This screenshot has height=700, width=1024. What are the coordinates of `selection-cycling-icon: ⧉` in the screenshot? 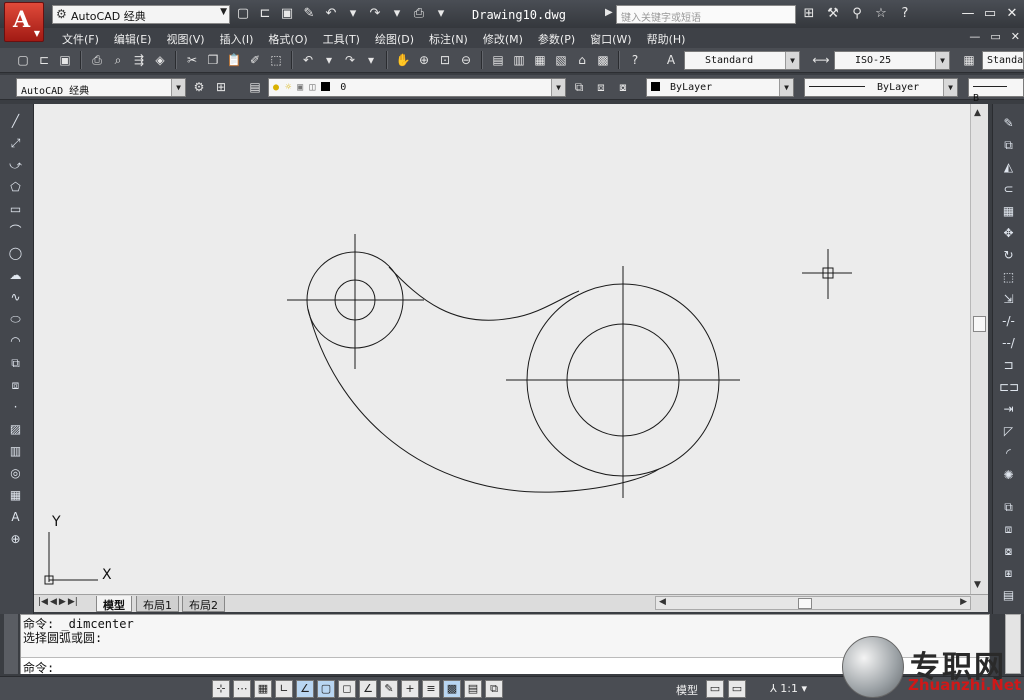 It's located at (494, 689).